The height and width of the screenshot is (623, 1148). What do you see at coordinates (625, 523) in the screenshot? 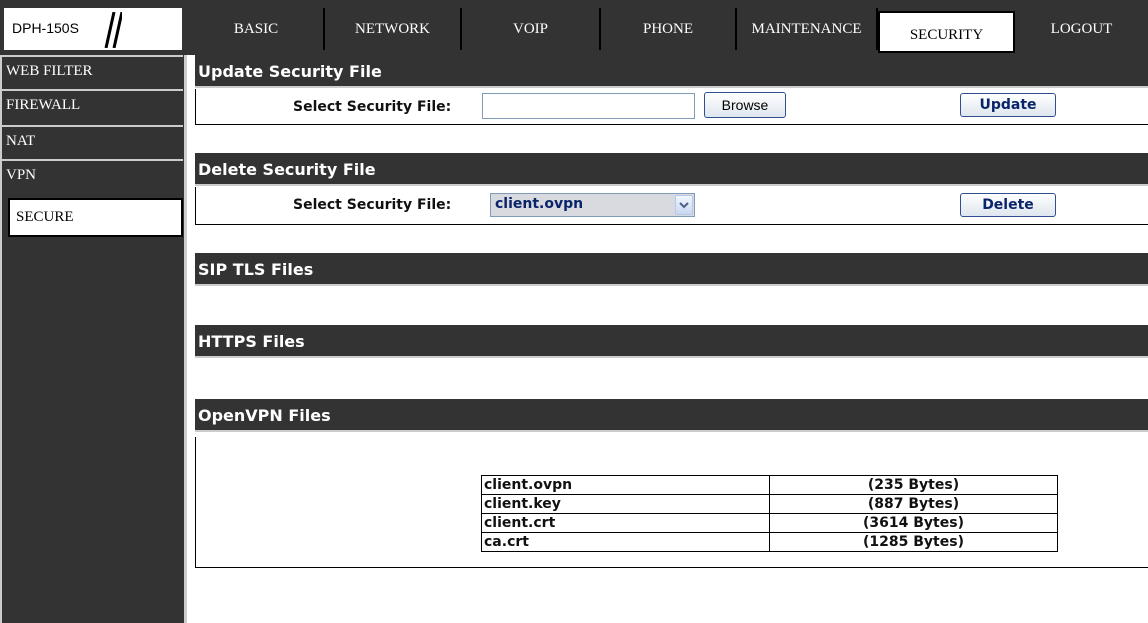
I see `file-name: client.crt` at bounding box center [625, 523].